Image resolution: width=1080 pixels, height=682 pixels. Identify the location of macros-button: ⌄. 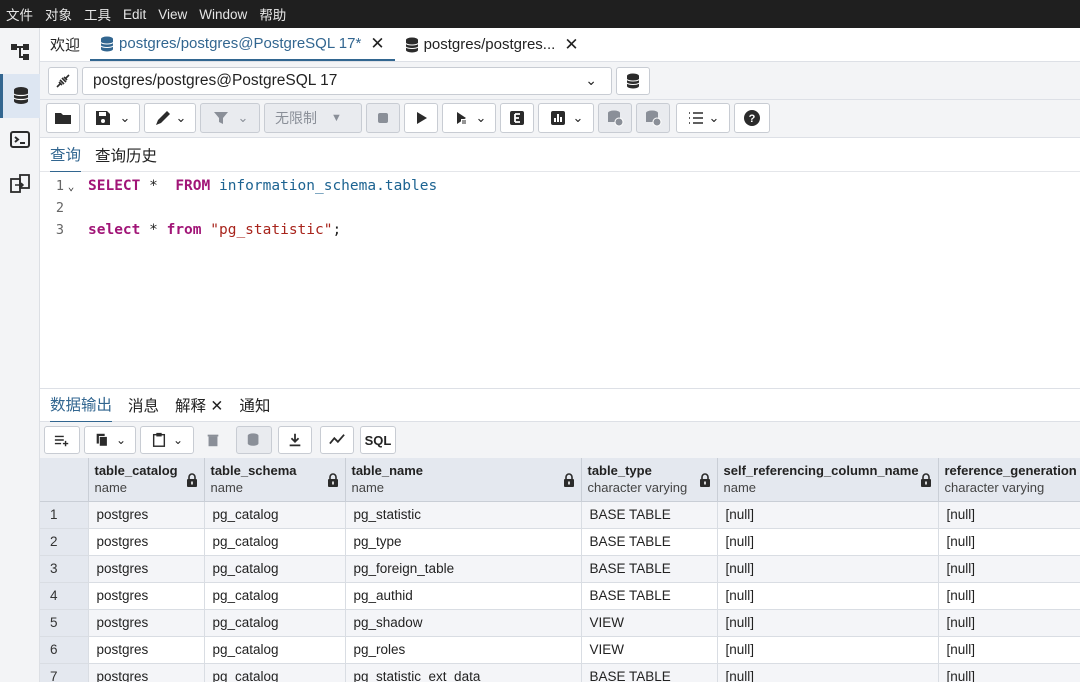
(703, 118).